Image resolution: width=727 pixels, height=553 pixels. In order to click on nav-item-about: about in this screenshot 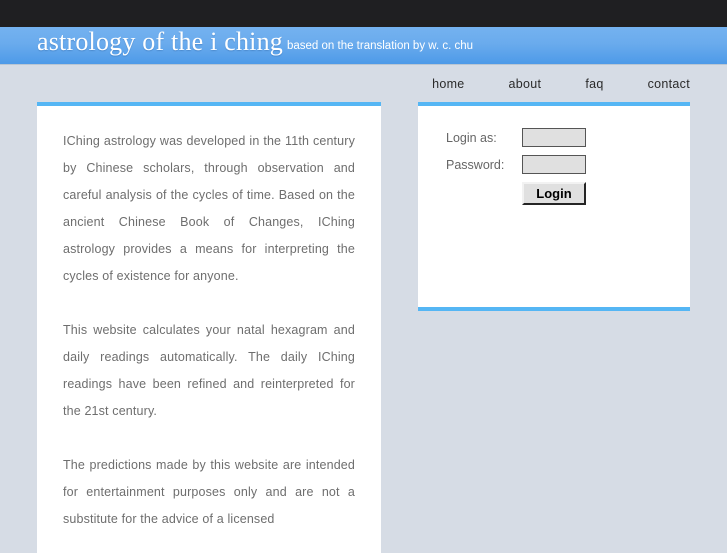, I will do `click(525, 84)`.